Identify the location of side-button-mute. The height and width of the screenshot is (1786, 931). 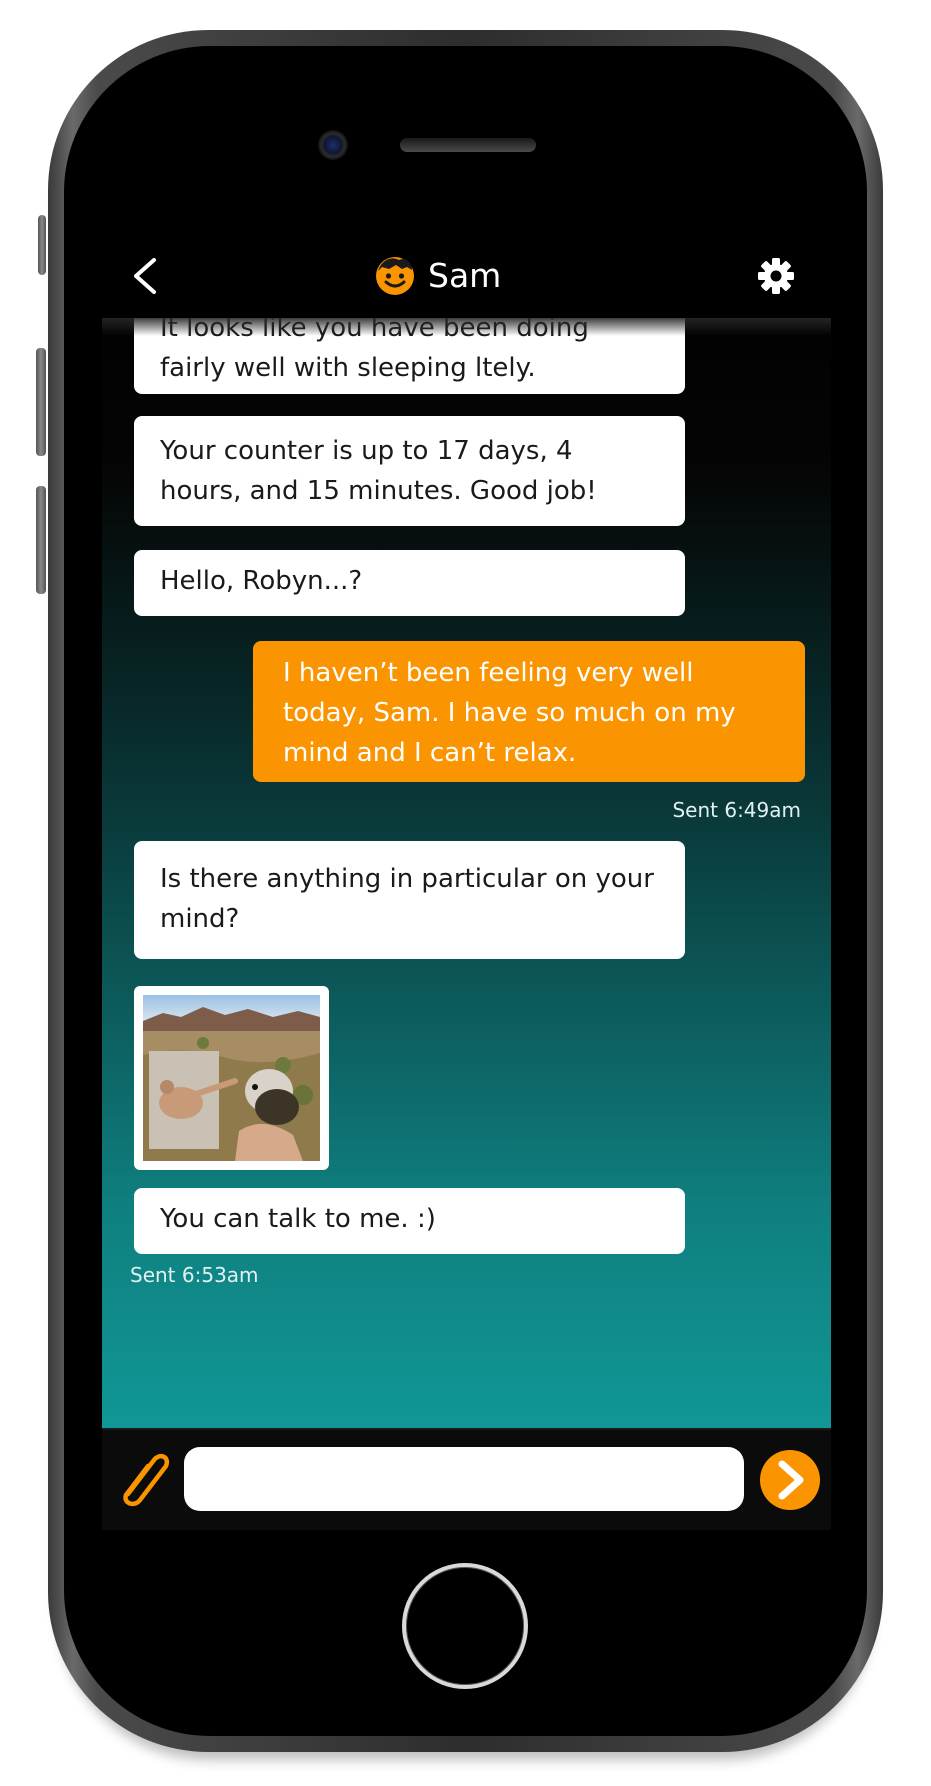
(42, 245).